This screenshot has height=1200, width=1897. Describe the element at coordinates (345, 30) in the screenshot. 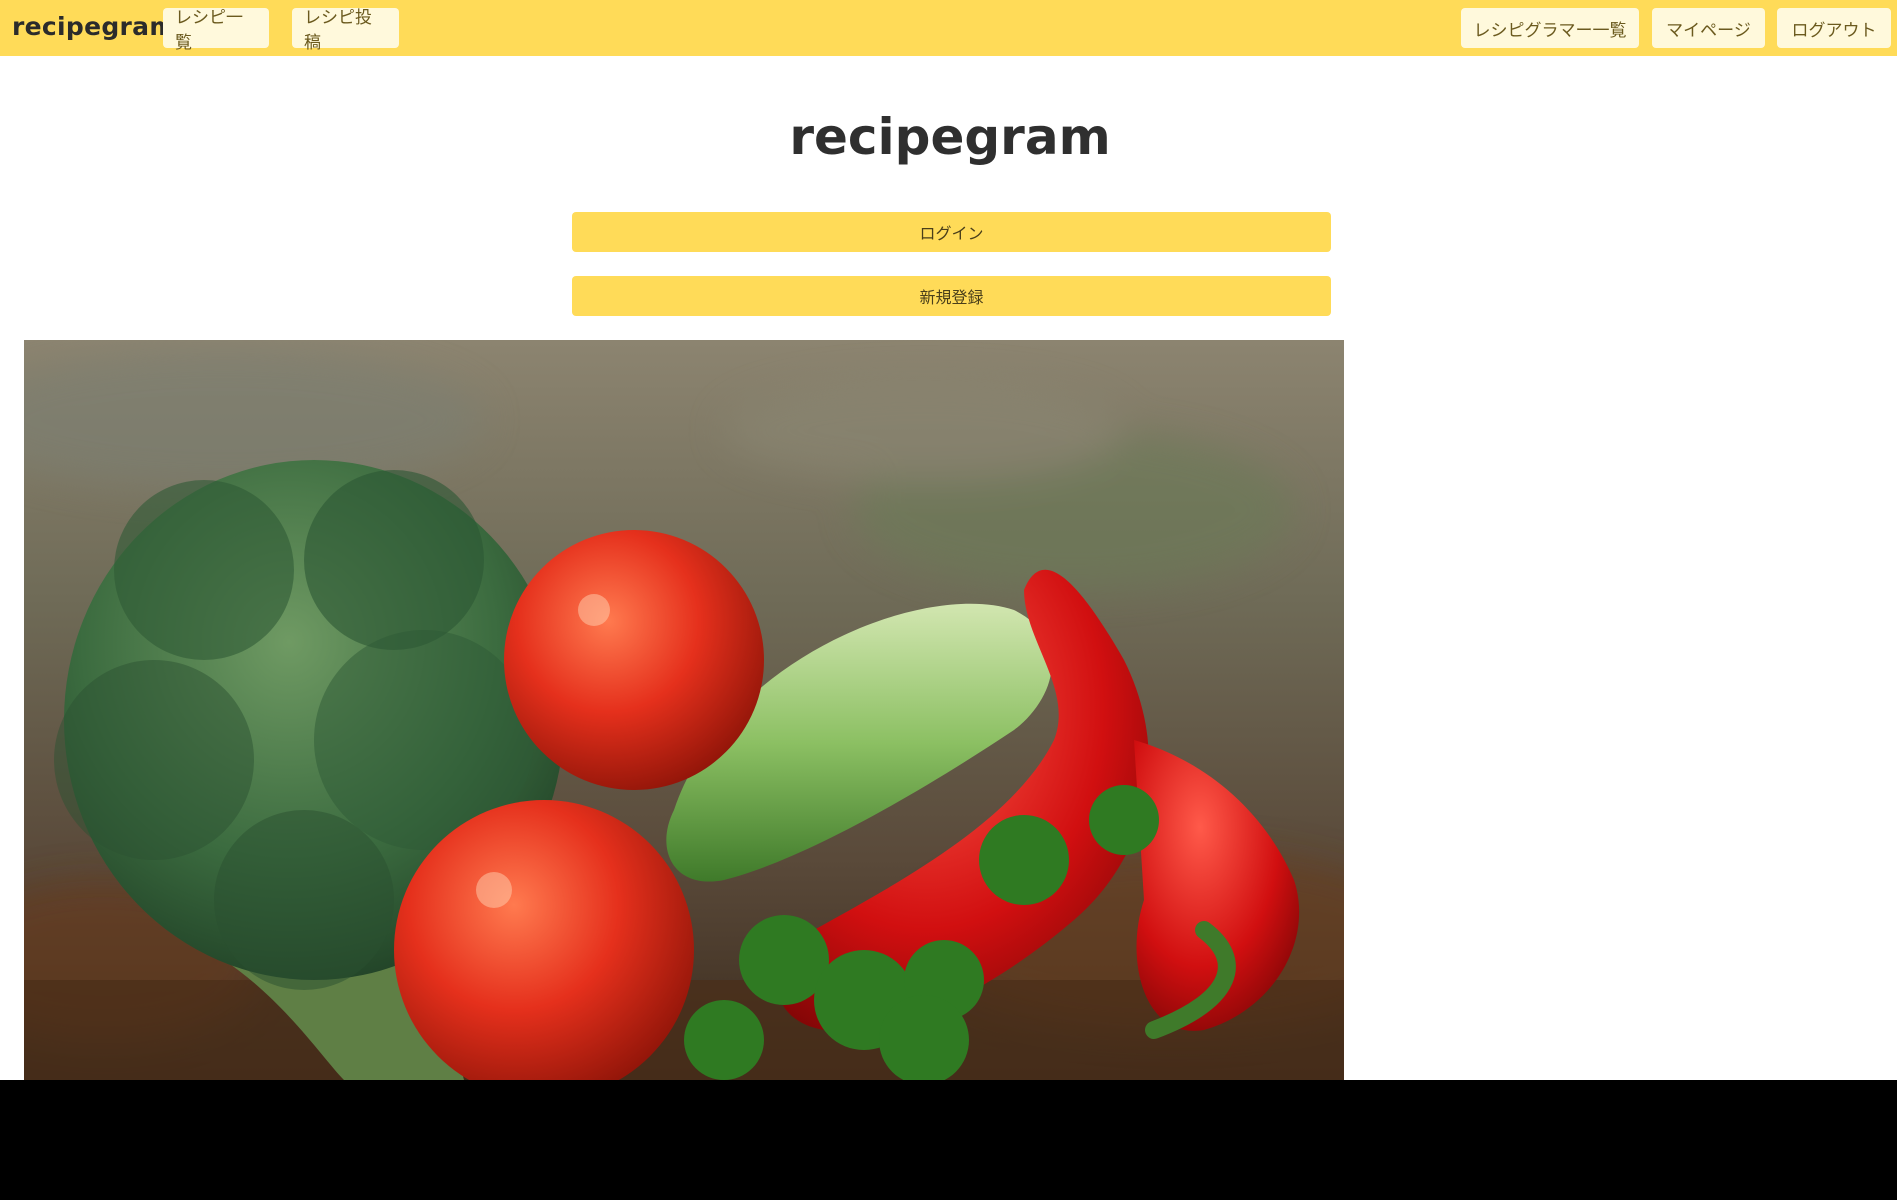

I see `post-recipe-link: レシピ投稿` at that location.